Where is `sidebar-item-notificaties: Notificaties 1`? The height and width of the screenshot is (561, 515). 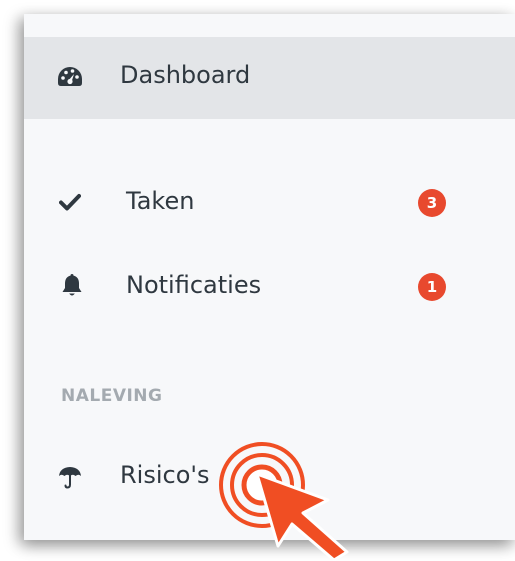
sidebar-item-notificaties: Notificaties 1 is located at coordinates (269, 287).